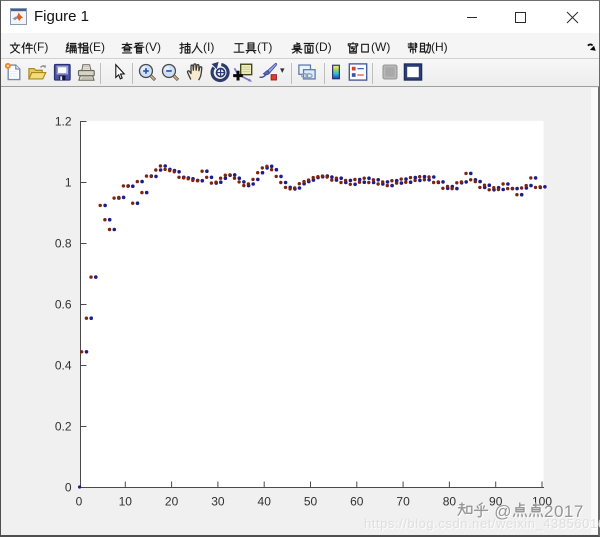 The image size is (600, 537). I want to click on svg-text: 0.6, so click(63, 305).